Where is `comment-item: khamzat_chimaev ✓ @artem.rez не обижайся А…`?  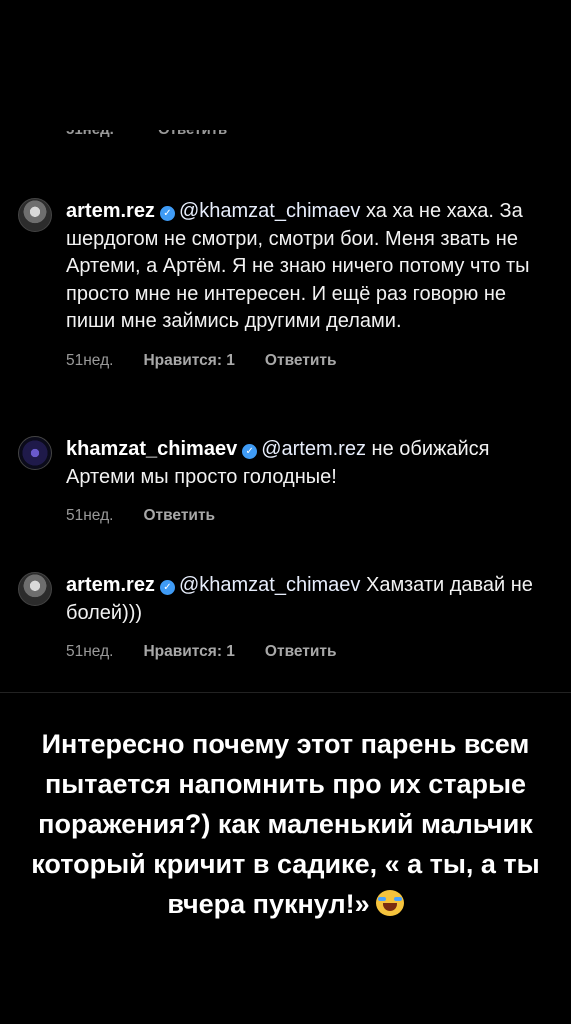
comment-item: khamzat_chimaev ✓ @artem.rez не обижайся А… is located at coordinates (284, 480).